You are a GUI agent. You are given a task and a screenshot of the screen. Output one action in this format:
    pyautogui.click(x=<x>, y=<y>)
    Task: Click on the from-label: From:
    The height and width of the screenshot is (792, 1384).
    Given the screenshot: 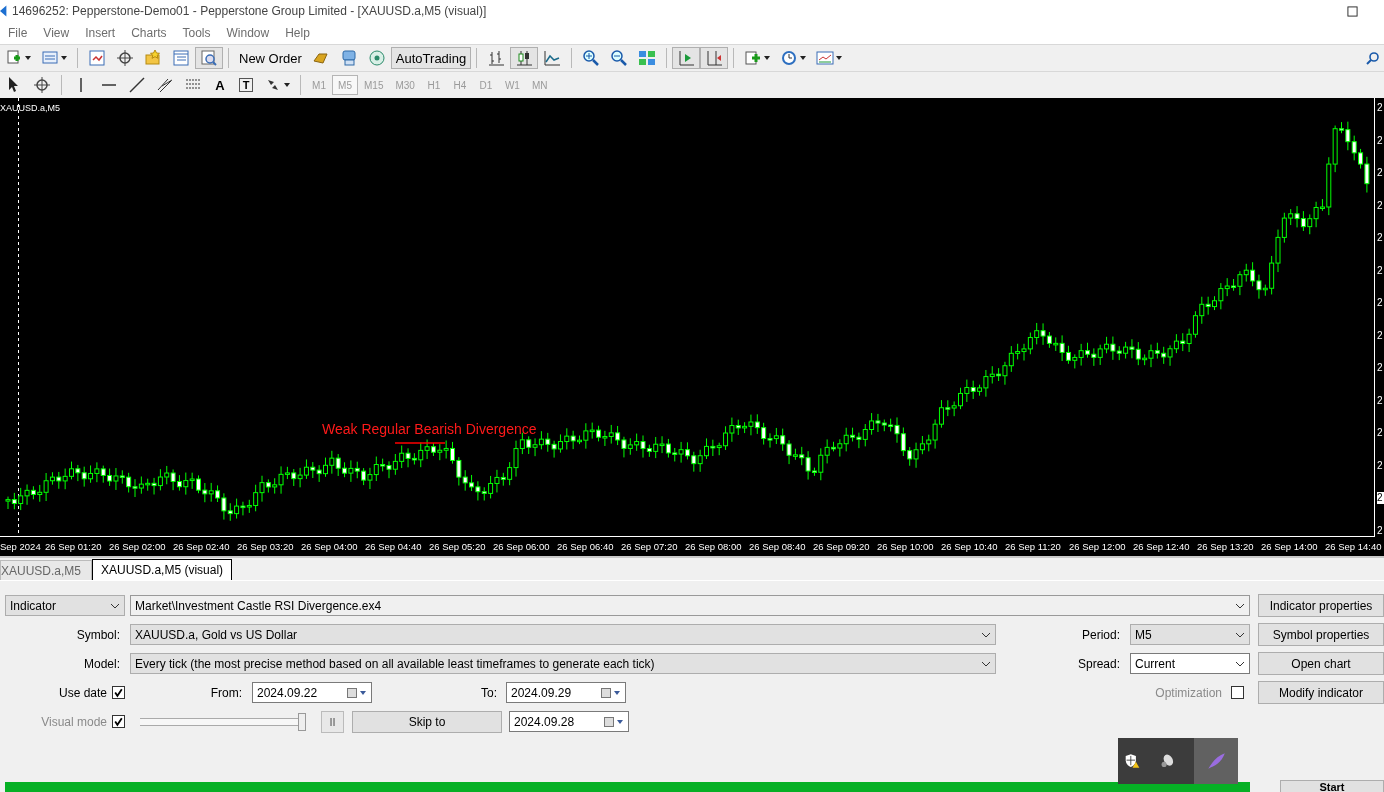 What is the action you would take?
    pyautogui.click(x=226, y=692)
    